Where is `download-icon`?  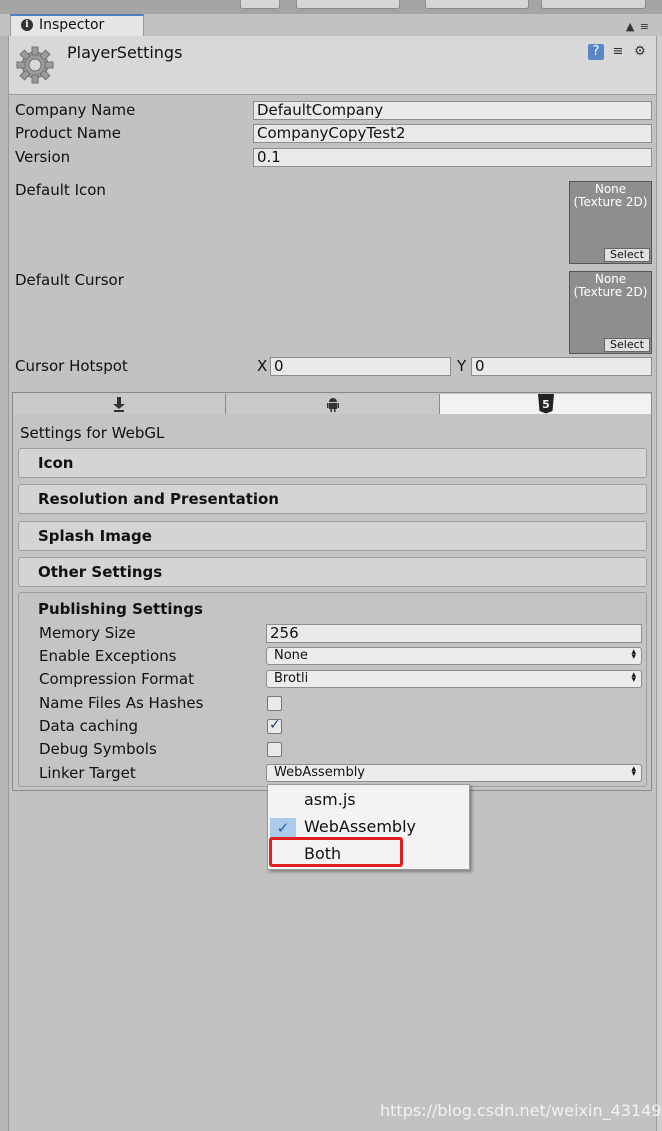
download-icon is located at coordinates (119, 404).